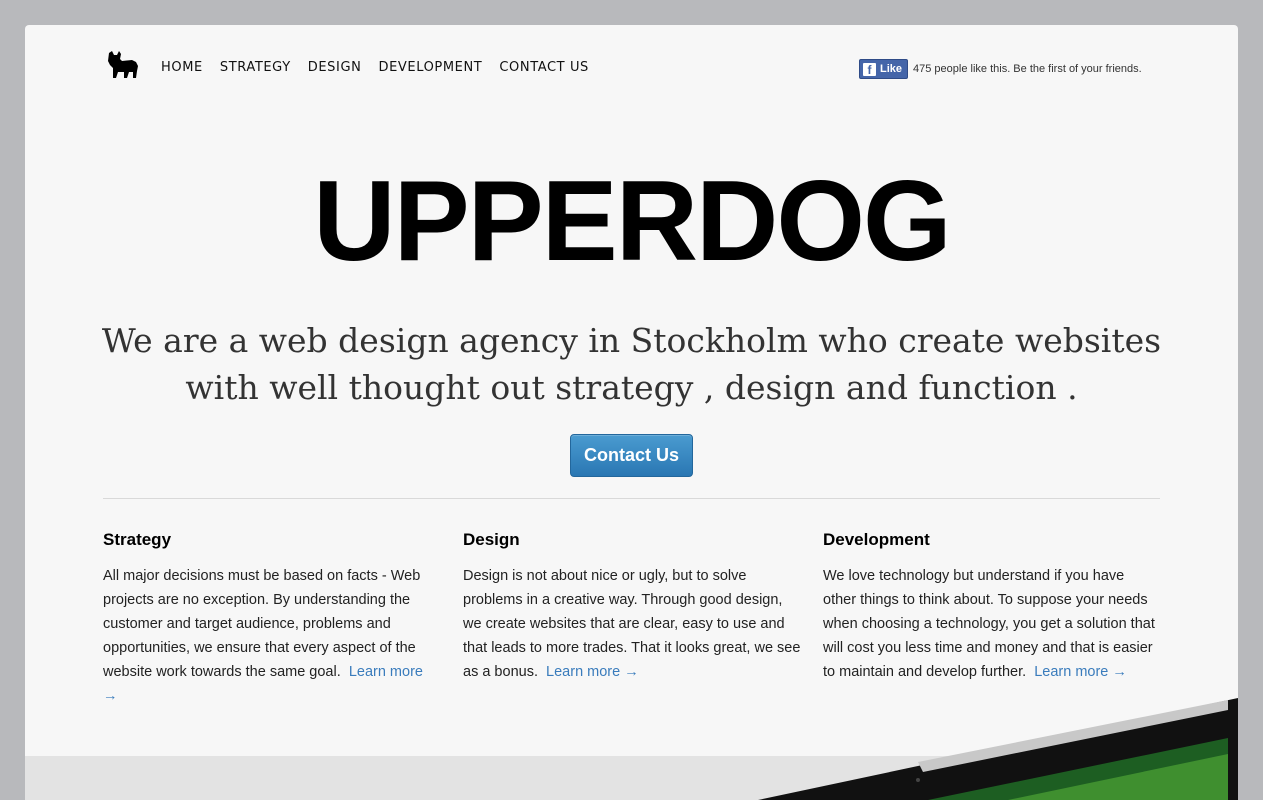  I want to click on contact-us-button: Contact Us, so click(631, 455).